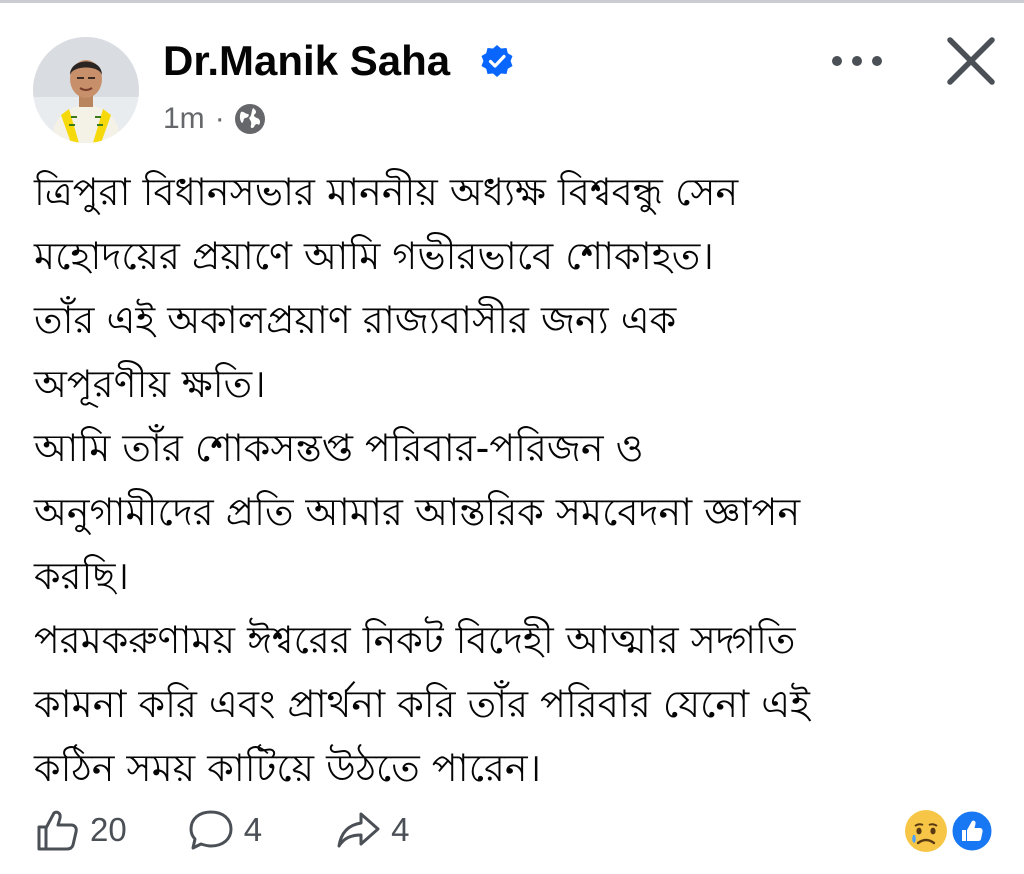 Image resolution: width=1024 pixels, height=874 pixels. I want to click on share-count: 4, so click(400, 829).